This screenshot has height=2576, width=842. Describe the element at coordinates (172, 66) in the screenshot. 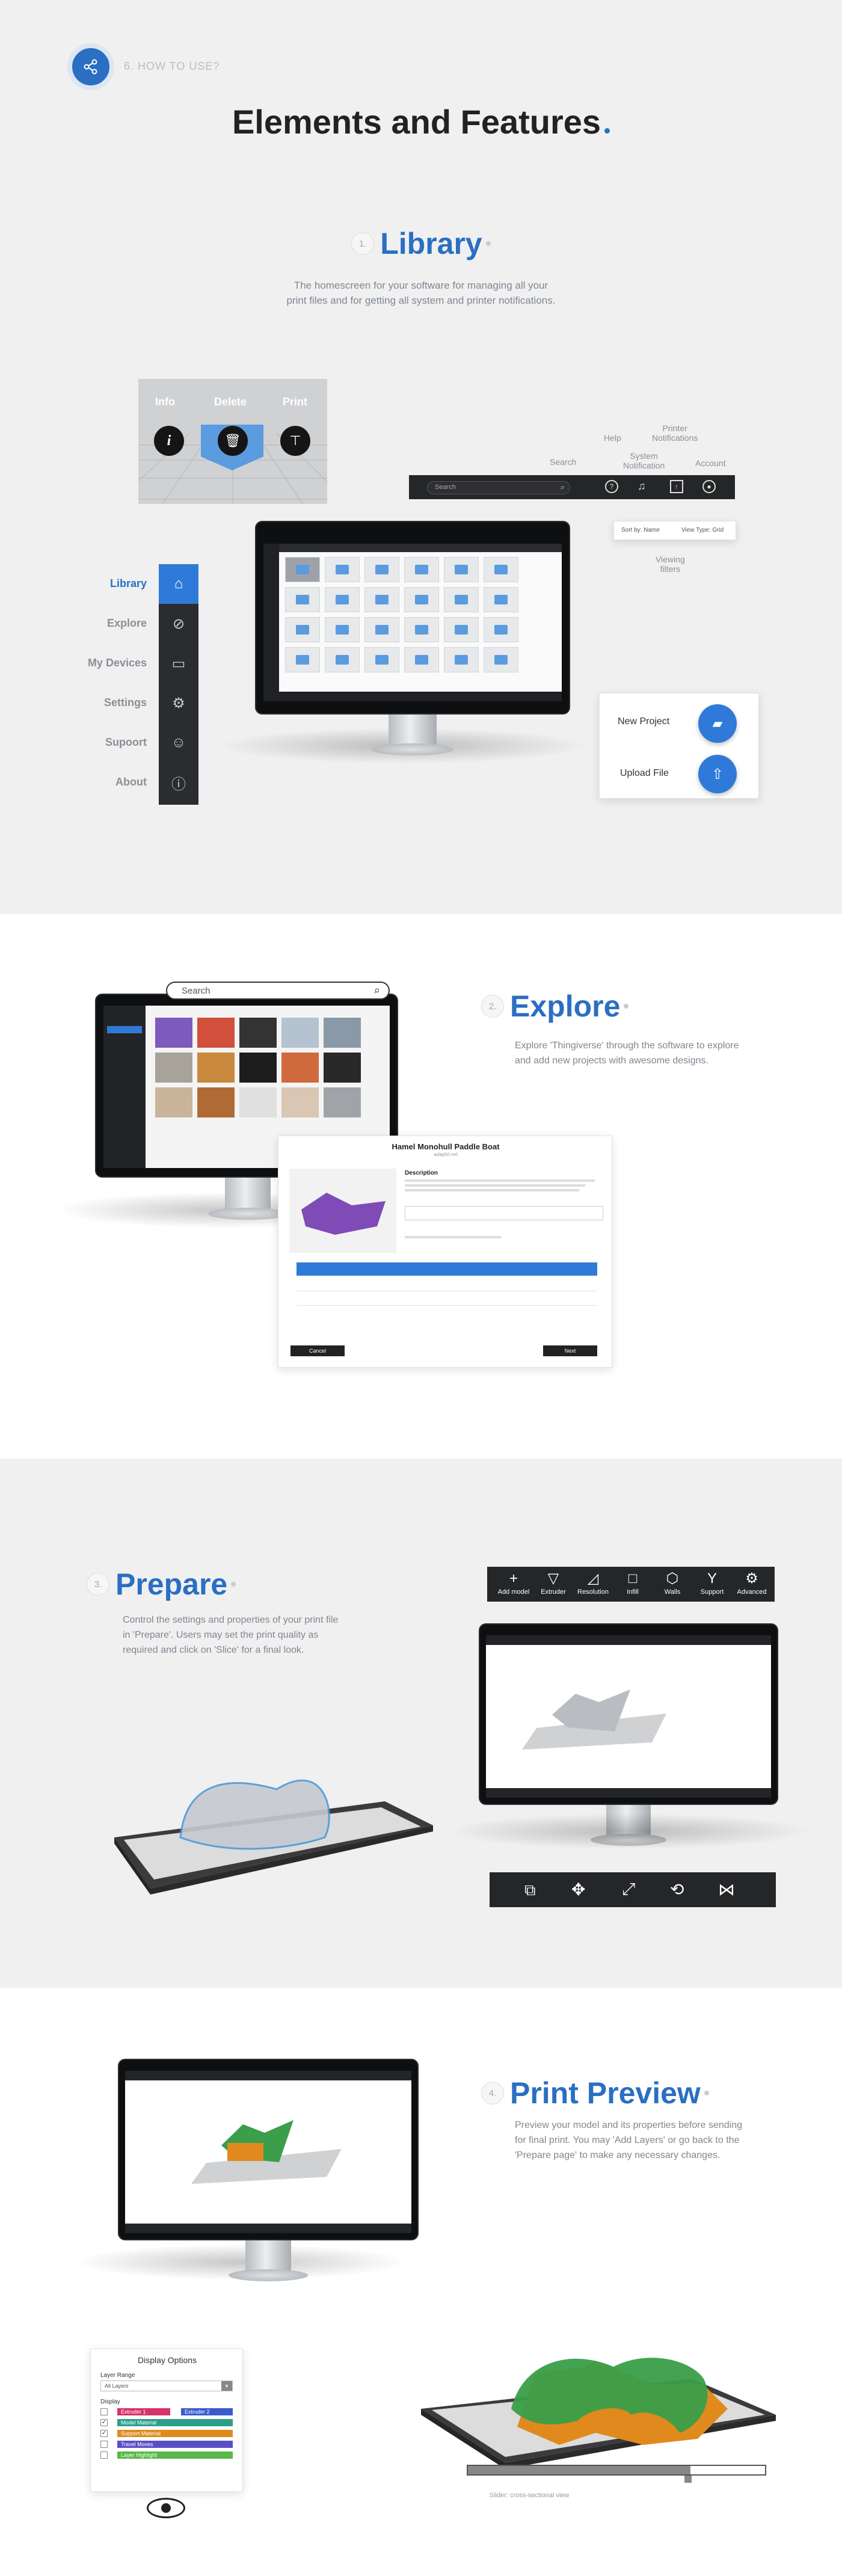

I see `step-label: 6. HOW TO USE?` at that location.